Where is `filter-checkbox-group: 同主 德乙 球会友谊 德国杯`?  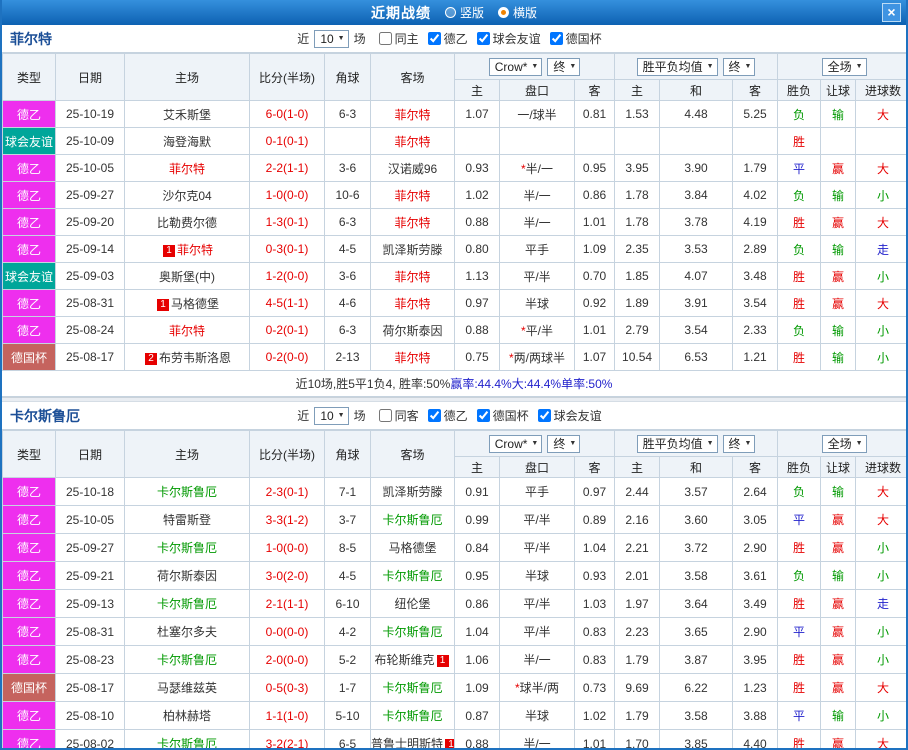
filter-checkbox-group: 同主 德乙 球会友谊 德国杯 is located at coordinates (494, 38).